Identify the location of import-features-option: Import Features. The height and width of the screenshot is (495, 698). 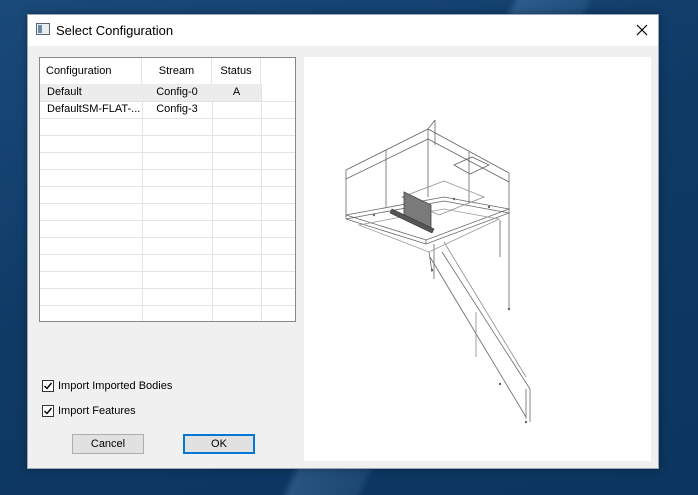
(89, 411).